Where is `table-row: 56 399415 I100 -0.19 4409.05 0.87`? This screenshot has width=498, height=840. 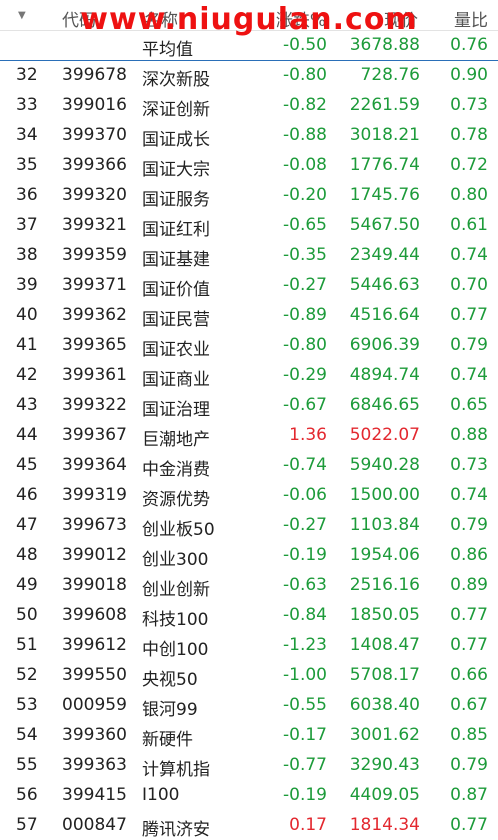 table-row: 56 399415 I100 -0.19 4409.05 0.87 is located at coordinates (249, 795).